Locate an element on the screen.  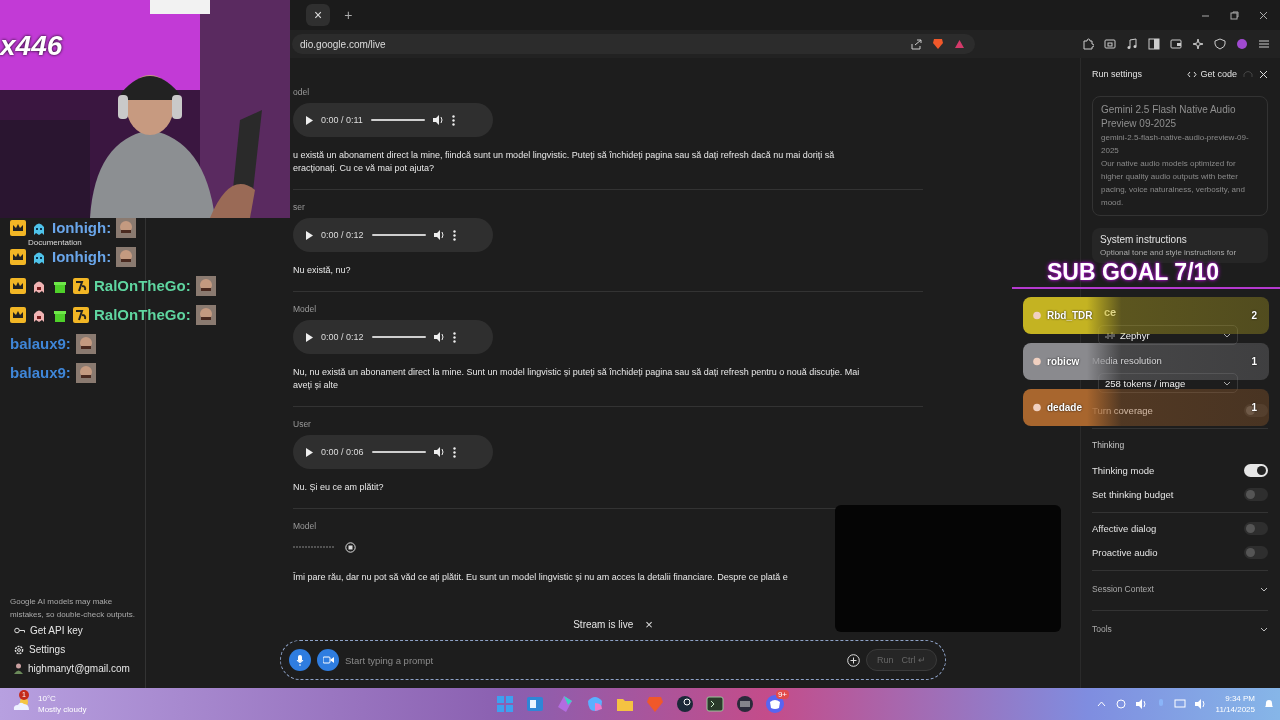
add-icon is located at coordinates (853, 660).